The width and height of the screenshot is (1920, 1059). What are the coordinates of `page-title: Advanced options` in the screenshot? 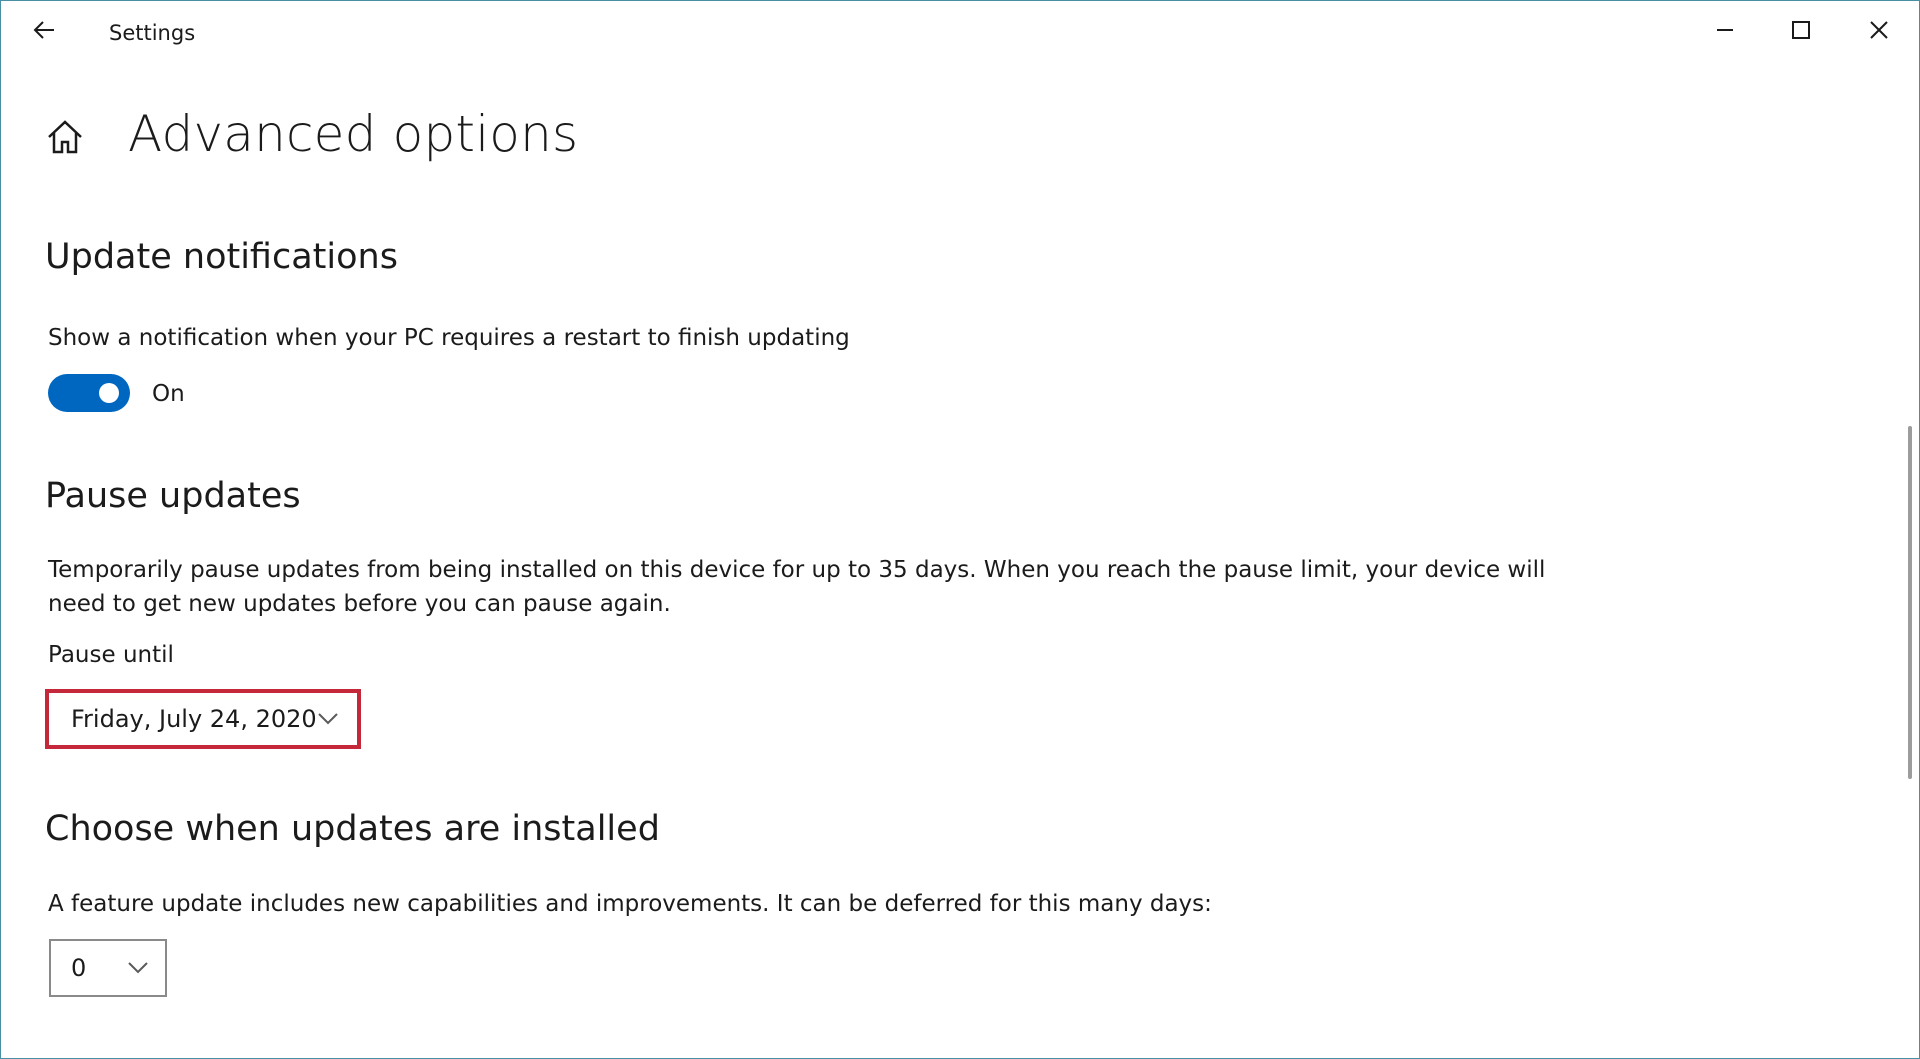 It's located at (353, 134).